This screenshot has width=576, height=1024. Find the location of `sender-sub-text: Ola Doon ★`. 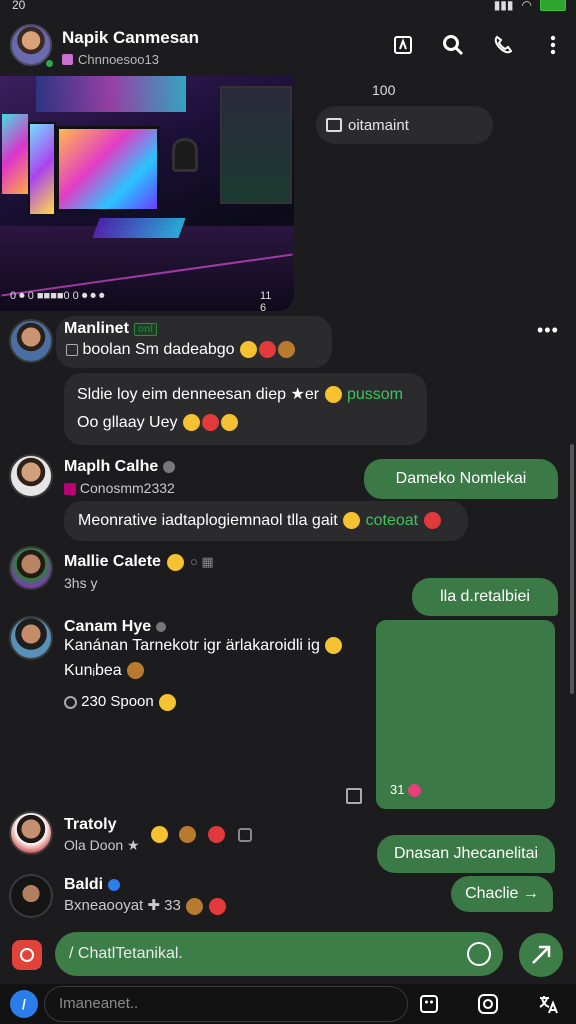

sender-sub-text: Ola Doon ★ is located at coordinates (102, 845).